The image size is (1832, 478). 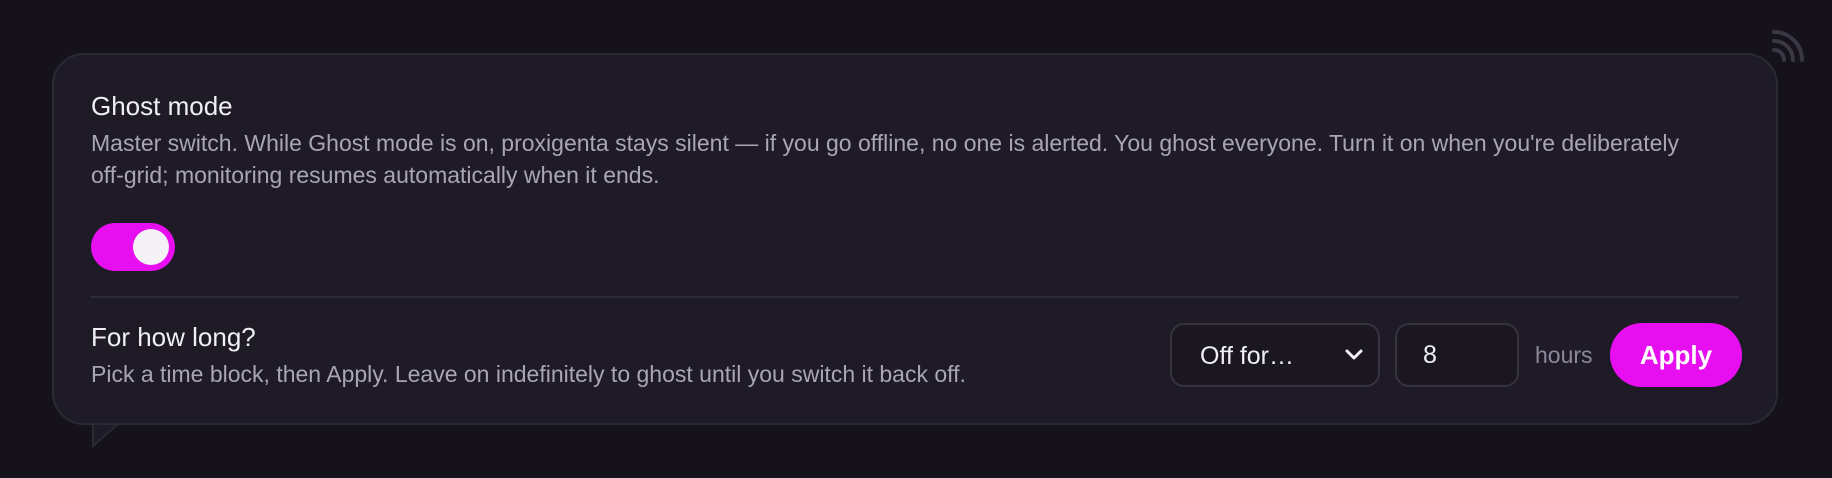 I want to click on ghost-mode-title: Ghost mode, so click(x=162, y=106).